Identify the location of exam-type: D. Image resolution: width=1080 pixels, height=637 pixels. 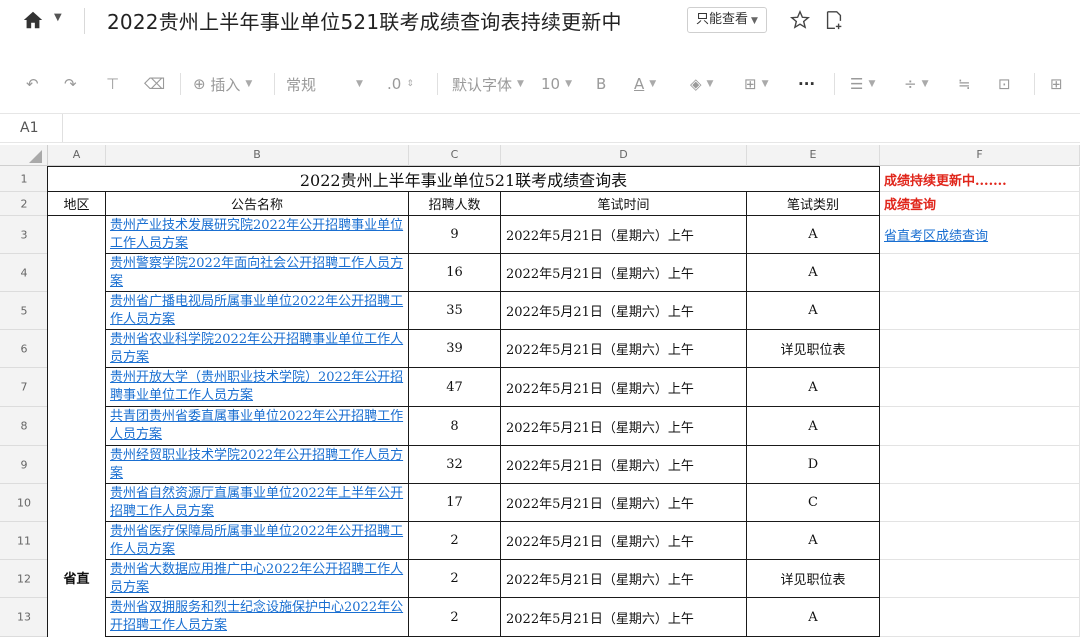
(813, 465).